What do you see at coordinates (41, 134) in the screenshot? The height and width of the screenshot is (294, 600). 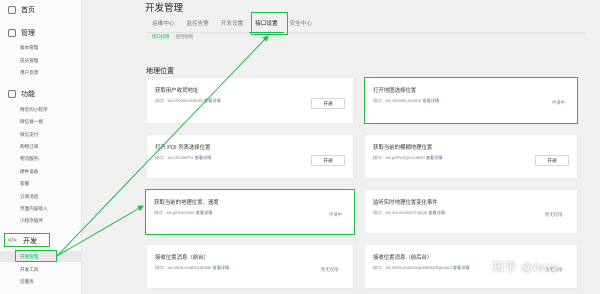 I see `sidebar-item-pay: 微信支付` at bounding box center [41, 134].